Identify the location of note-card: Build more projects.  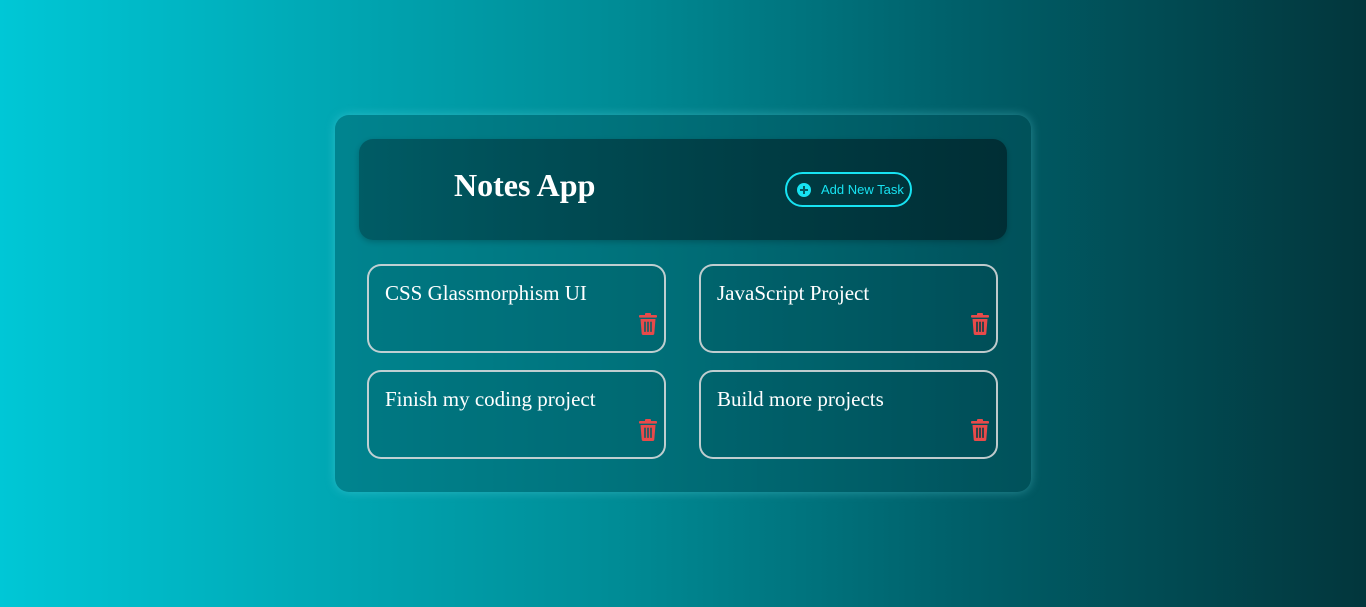
(848, 414).